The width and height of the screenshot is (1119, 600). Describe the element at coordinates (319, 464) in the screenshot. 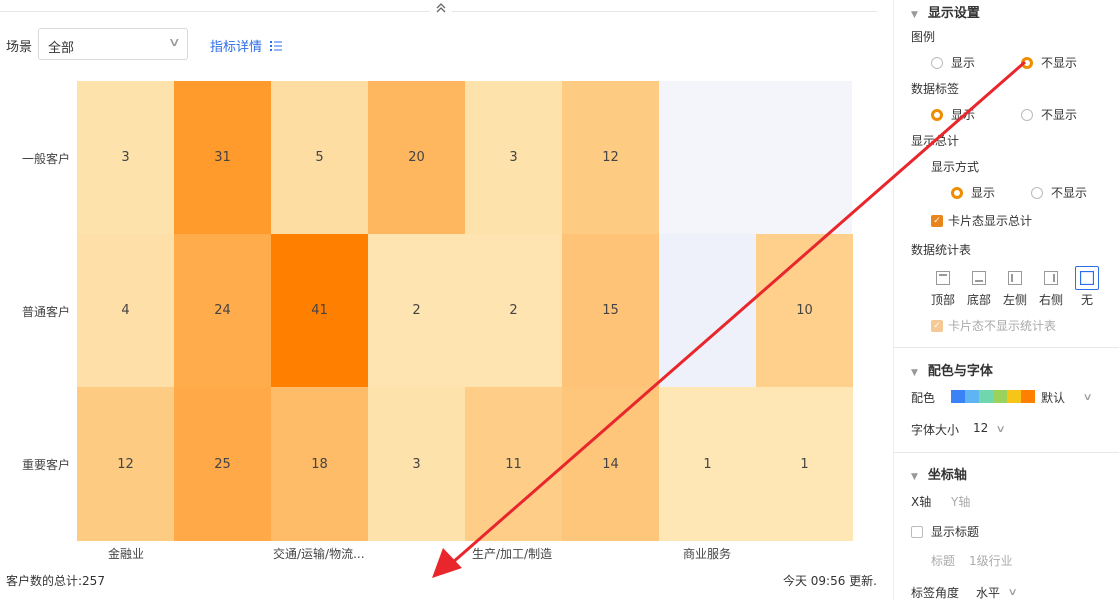

I see `heatmap-cell: 18` at that location.